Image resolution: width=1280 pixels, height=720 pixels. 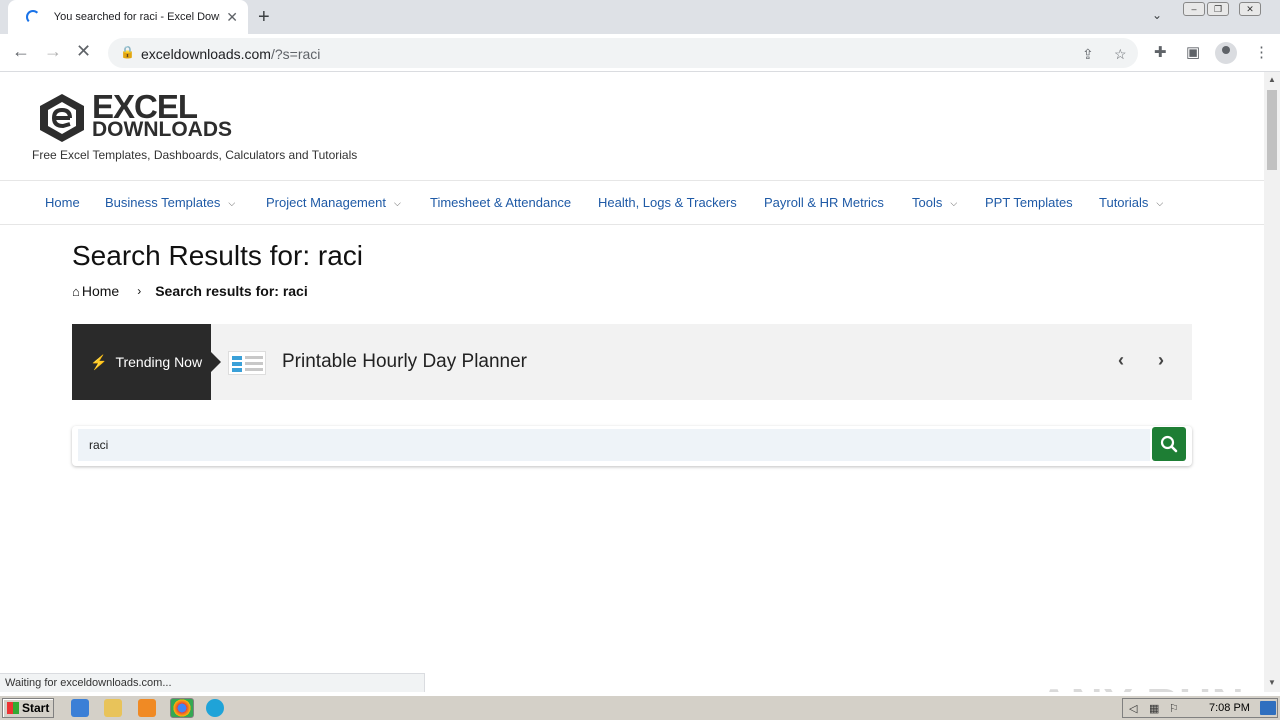 I want to click on nav-item-ppt-templates: PPT Templates, so click(x=1029, y=202).